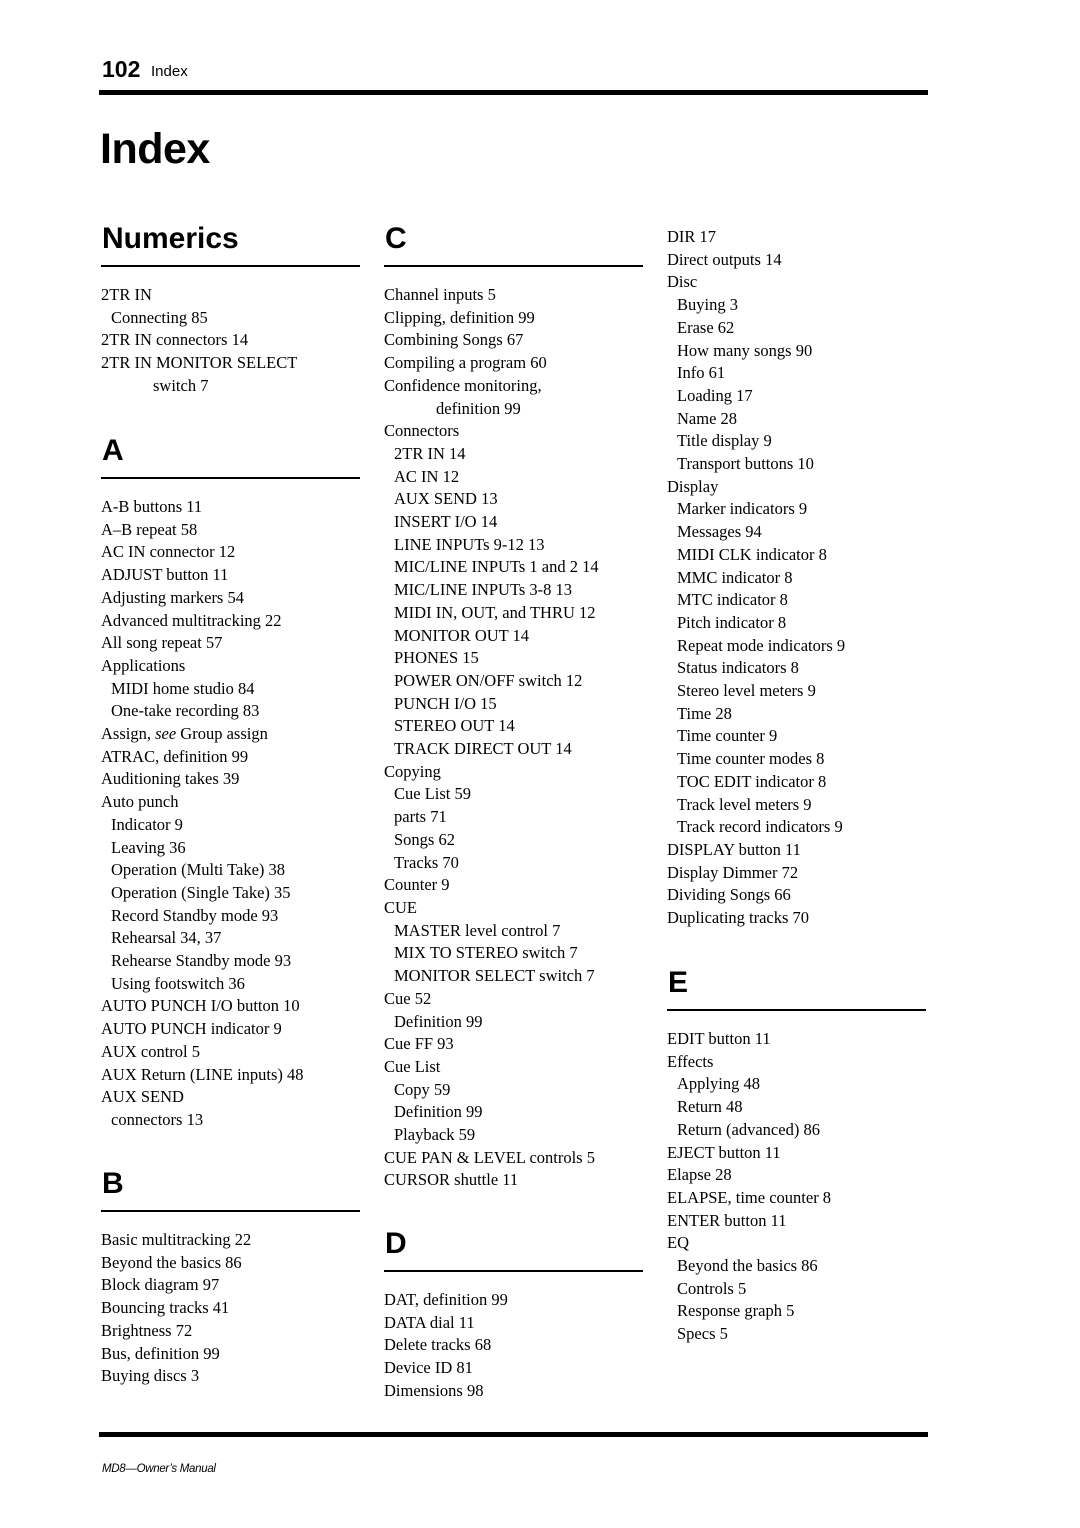  Describe the element at coordinates (751, 759) in the screenshot. I see `index-subentry: Time counter modes 8` at that location.